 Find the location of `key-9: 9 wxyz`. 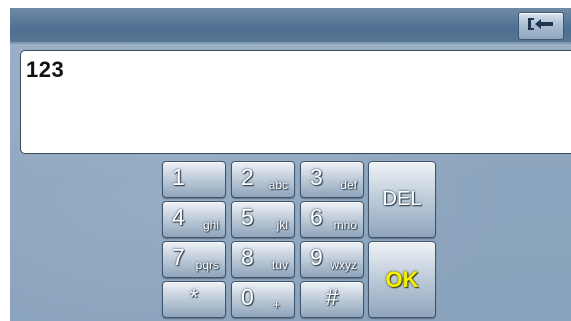

key-9: 9 wxyz is located at coordinates (332, 259).